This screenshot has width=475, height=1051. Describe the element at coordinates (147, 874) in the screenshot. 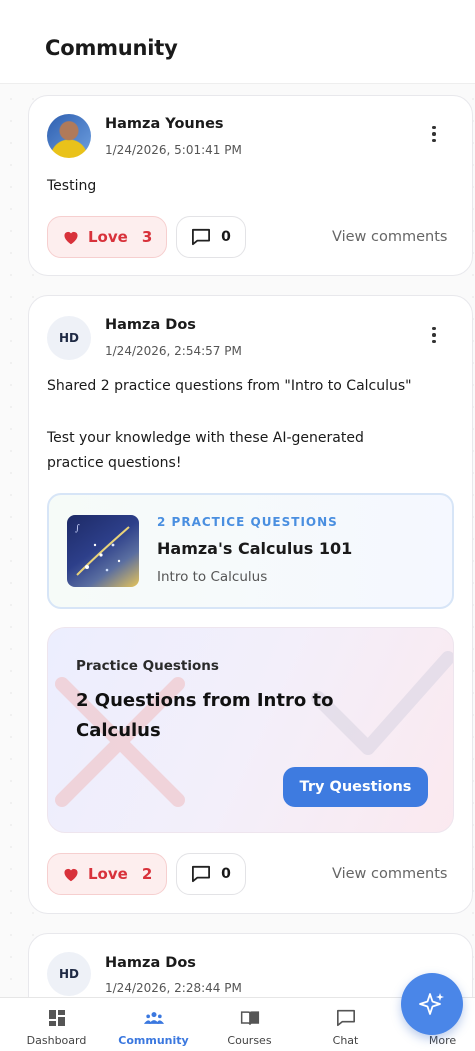

I see `love-count: 2` at that location.